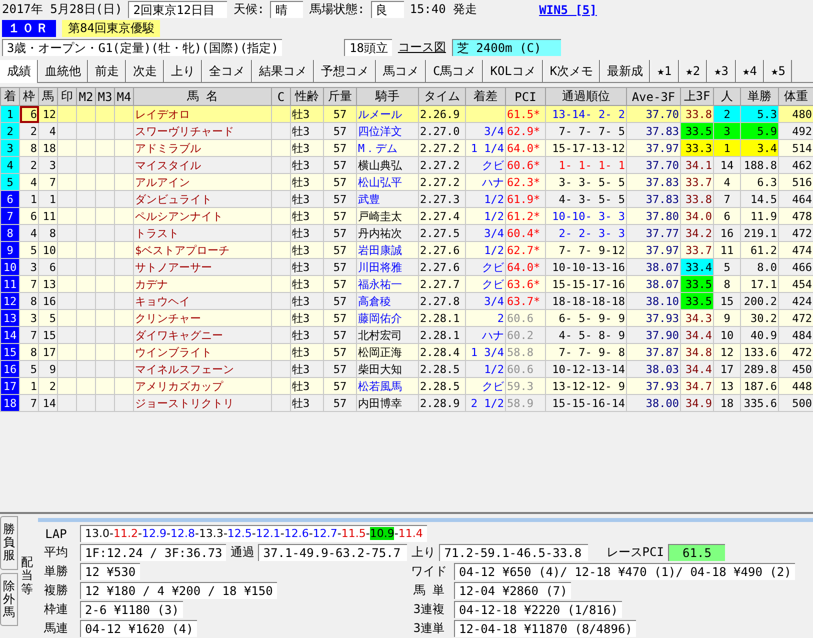 The image size is (813, 638). What do you see at coordinates (506, 47) in the screenshot?
I see `course-field: 芝 2400m (C)` at bounding box center [506, 47].